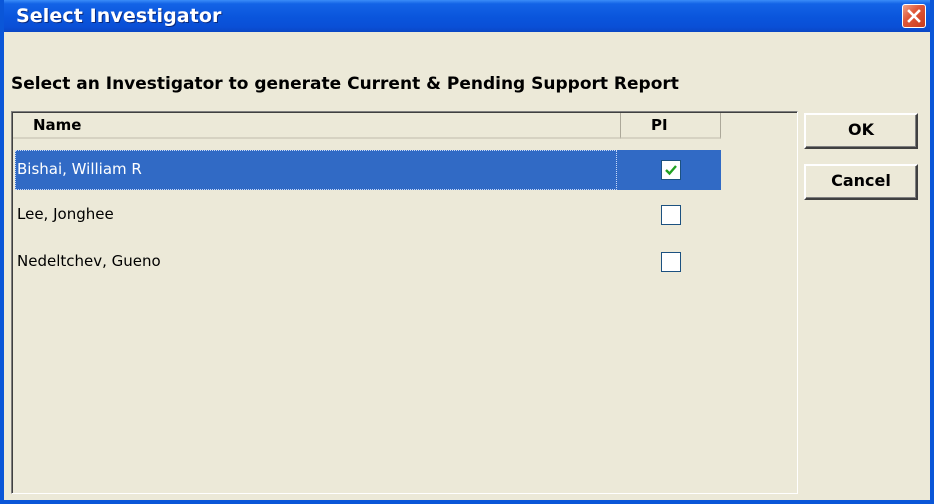  I want to click on close-button, so click(914, 16).